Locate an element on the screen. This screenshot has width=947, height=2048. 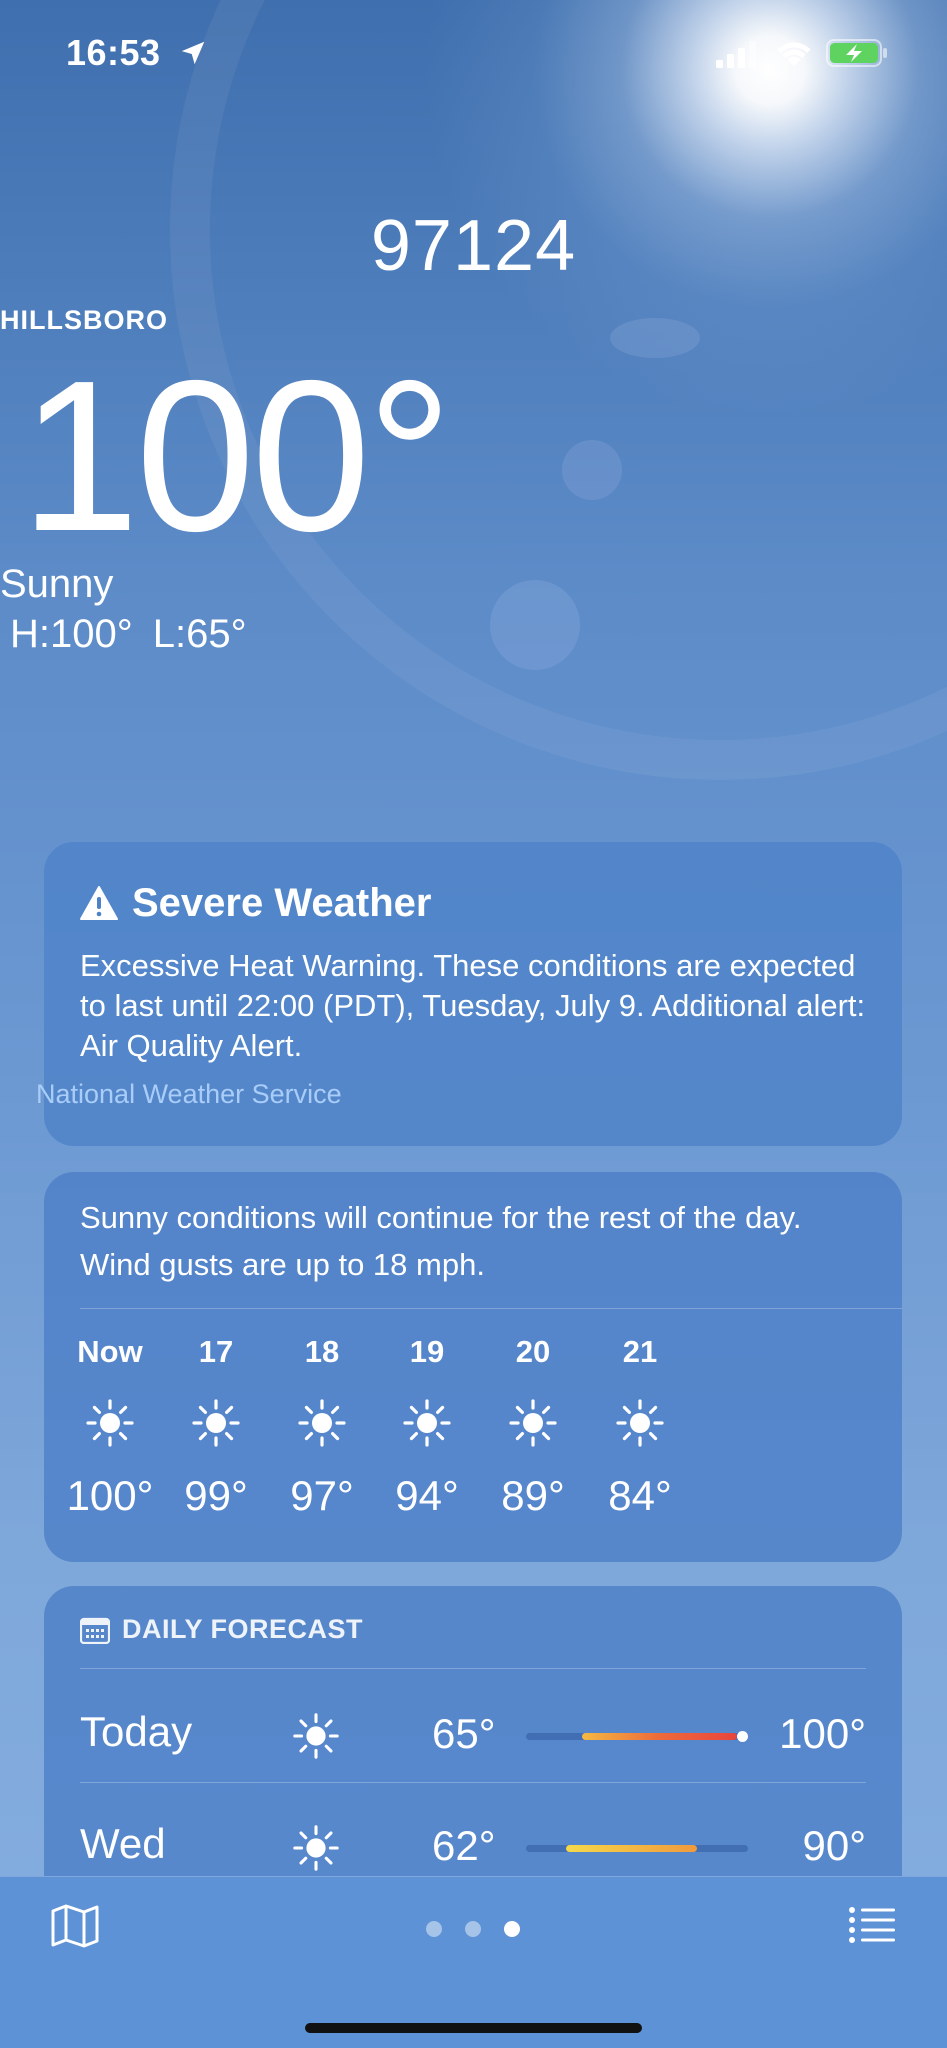
status-bar: 16:53 is located at coordinates (473, 55).